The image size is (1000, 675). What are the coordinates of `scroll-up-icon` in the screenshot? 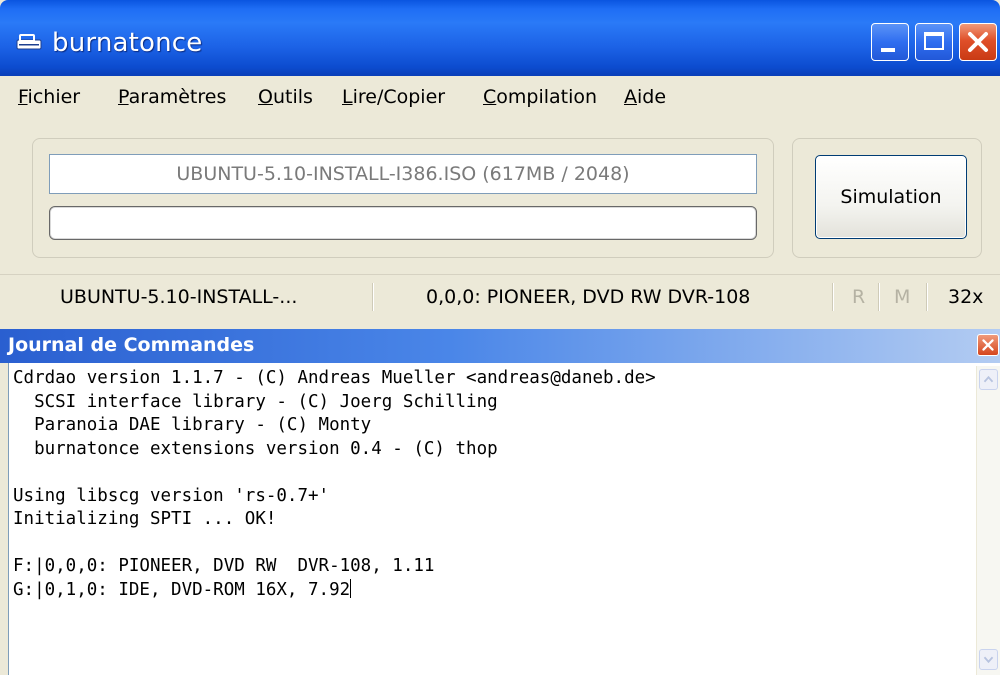 It's located at (988, 379).